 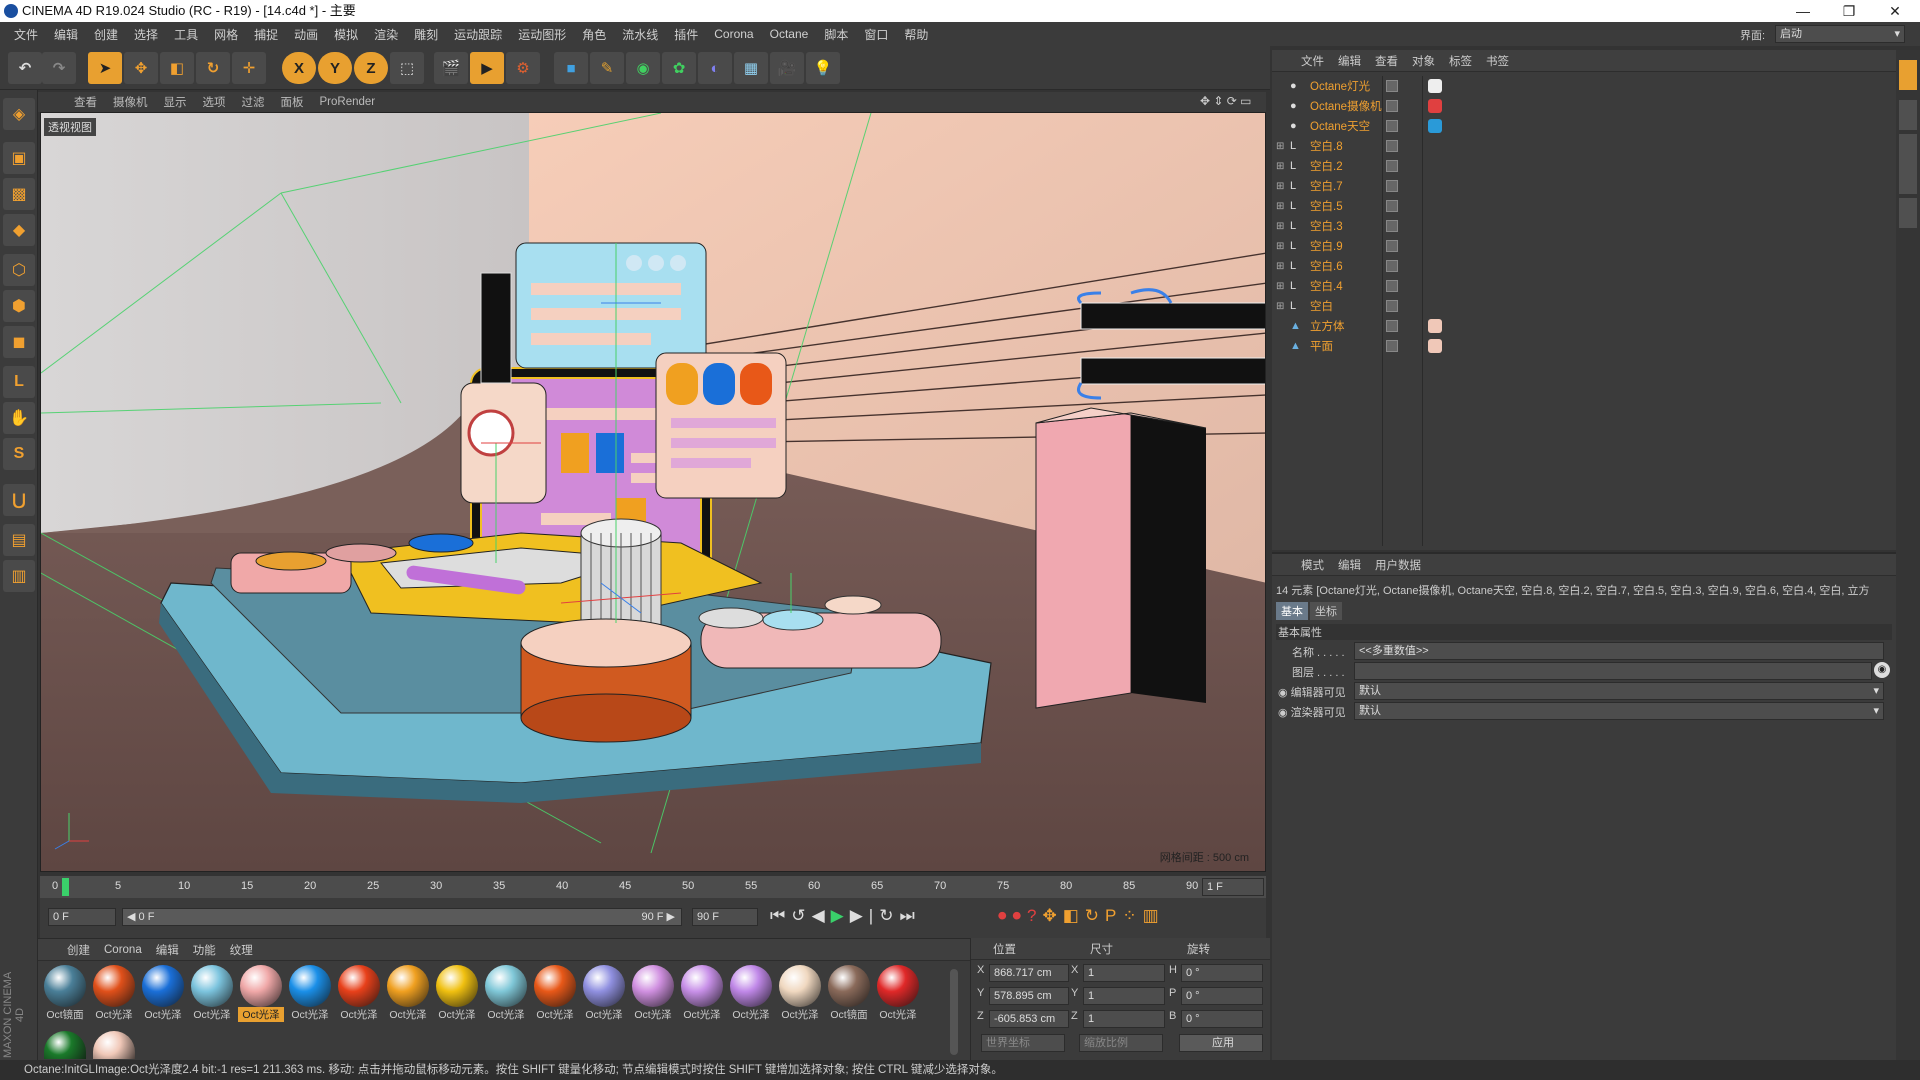 I want to click on y-axis-icon: Y, so click(x=335, y=68).